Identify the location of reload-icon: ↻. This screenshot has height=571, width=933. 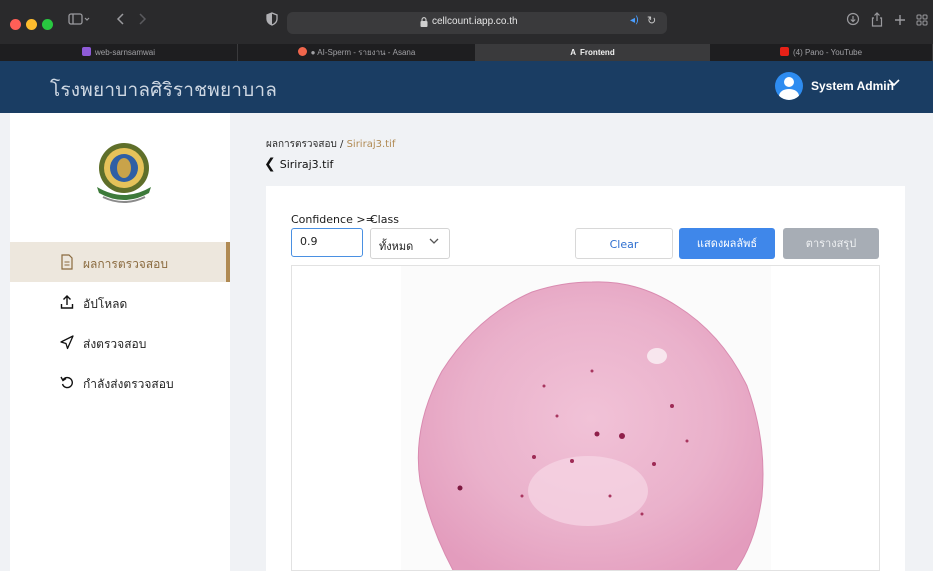
(651, 20).